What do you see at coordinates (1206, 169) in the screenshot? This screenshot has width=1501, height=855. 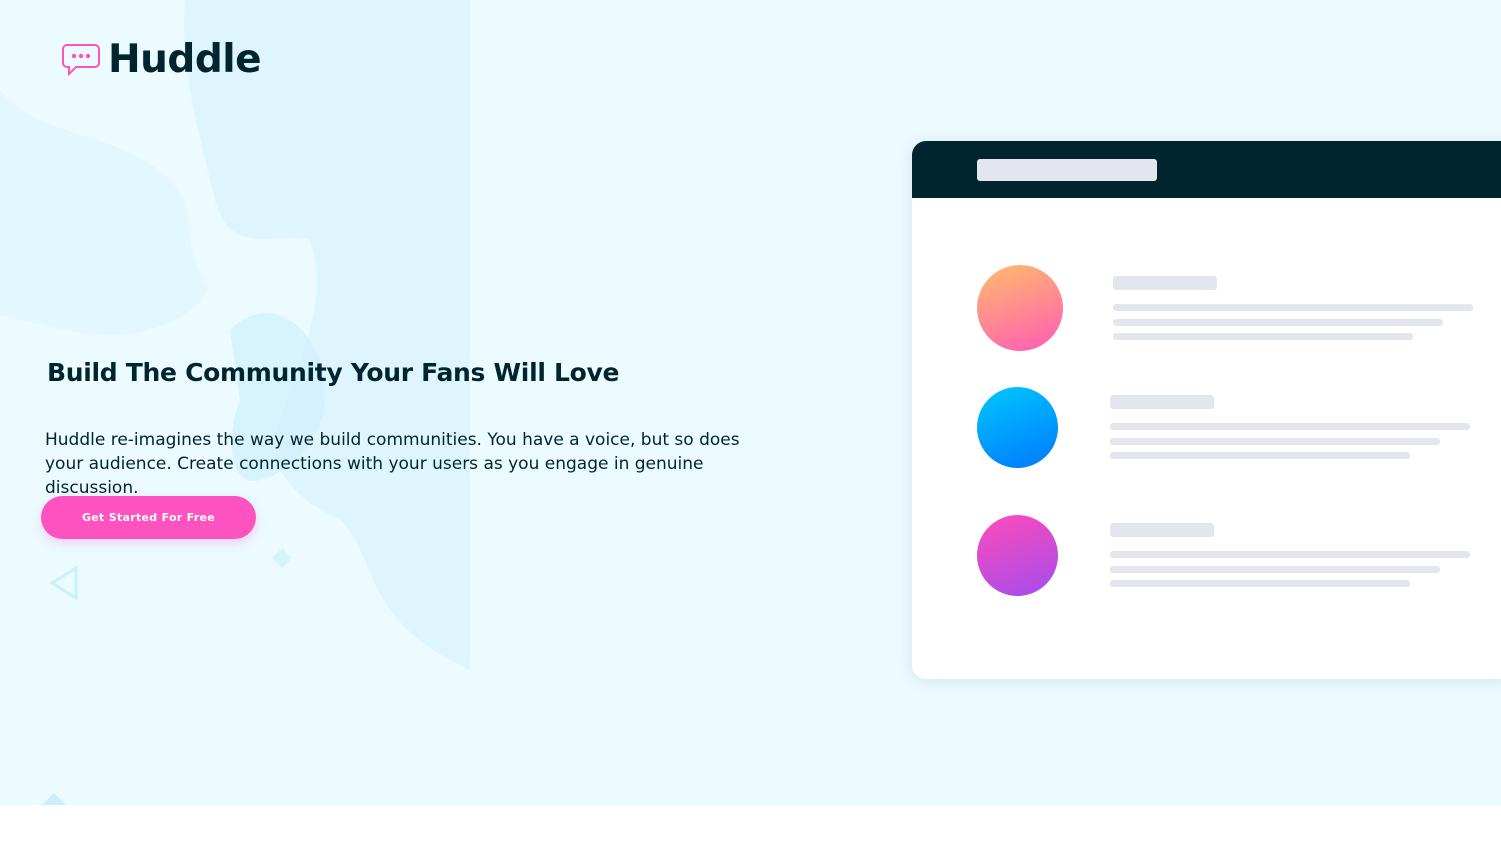 I see `mockup-header` at bounding box center [1206, 169].